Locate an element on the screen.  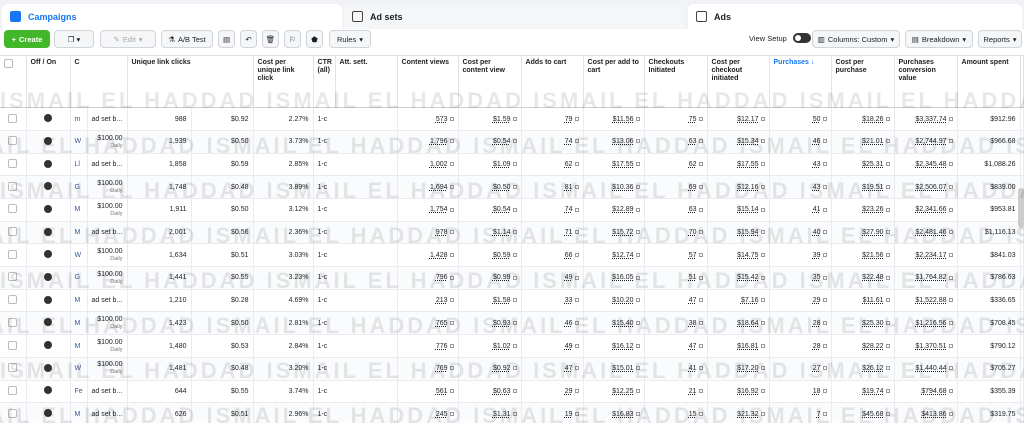
column-header: CTR (all) is located at coordinates (324, 82).